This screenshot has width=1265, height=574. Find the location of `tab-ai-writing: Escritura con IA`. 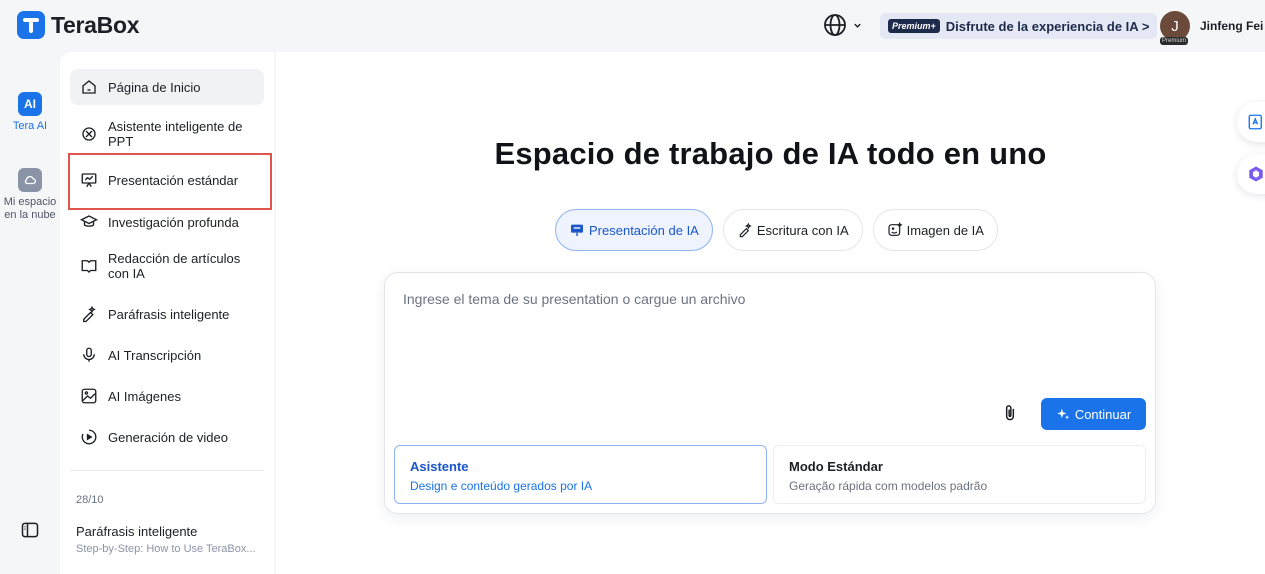

tab-ai-writing: Escritura con IA is located at coordinates (792, 230).